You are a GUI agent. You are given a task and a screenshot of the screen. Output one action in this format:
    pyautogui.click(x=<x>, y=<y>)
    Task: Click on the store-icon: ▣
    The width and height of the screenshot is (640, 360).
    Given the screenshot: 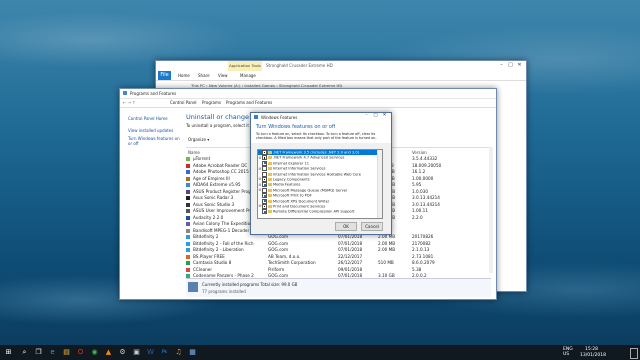 What is the action you would take?
    pyautogui.click(x=136, y=352)
    